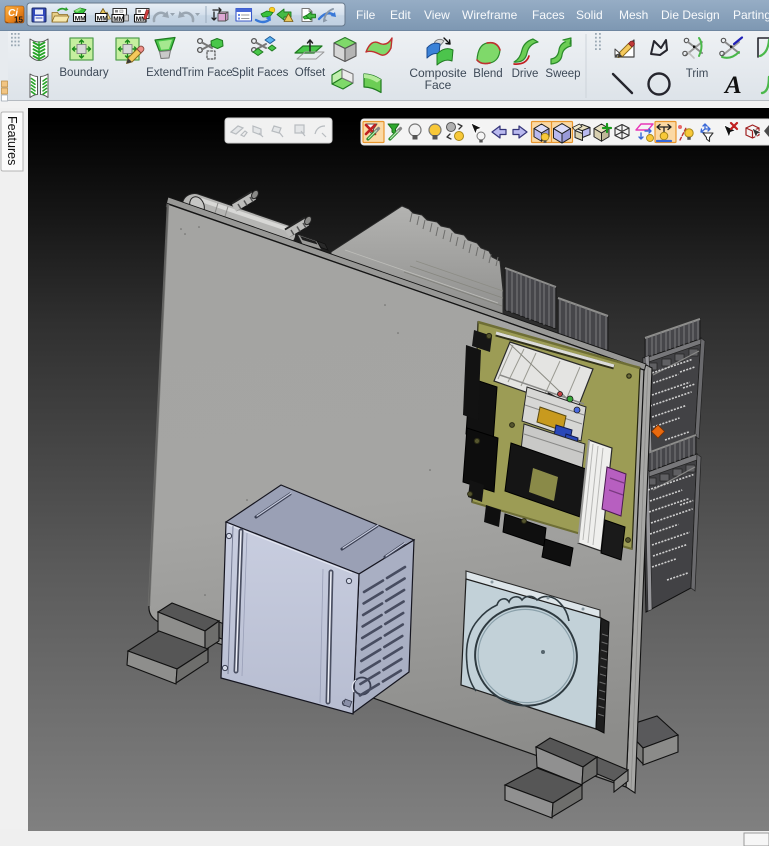  I want to click on svg-text: View, so click(437, 15).